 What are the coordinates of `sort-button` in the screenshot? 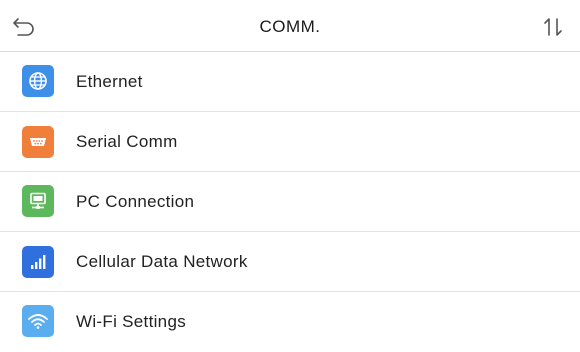 It's located at (553, 27).